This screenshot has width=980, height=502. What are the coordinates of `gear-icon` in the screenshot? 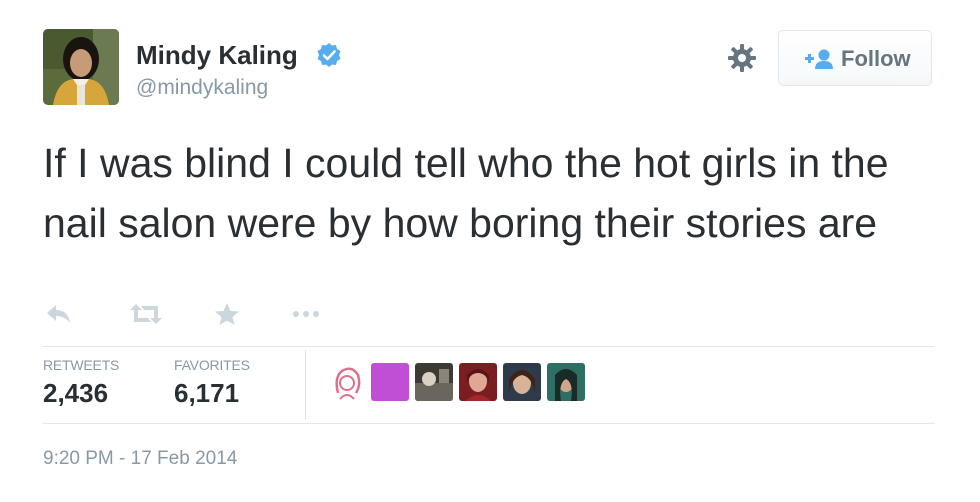 It's located at (742, 58).